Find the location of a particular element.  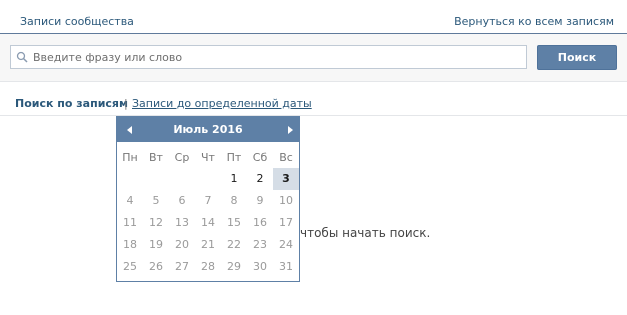

magnifier-icon is located at coordinates (22, 57).